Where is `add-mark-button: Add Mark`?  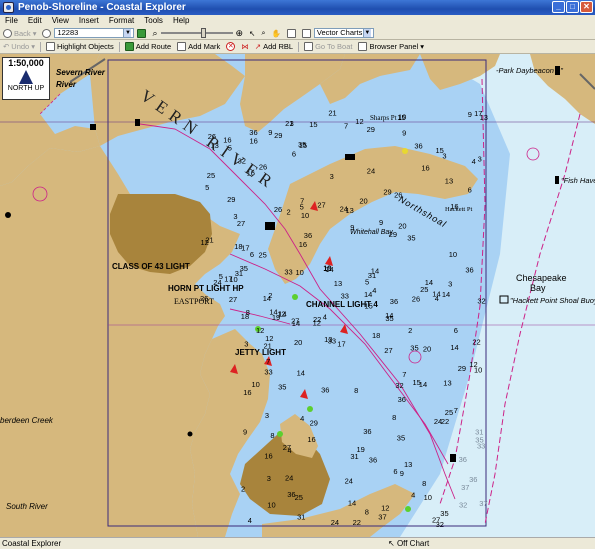
add-mark-button: Add Mark is located at coordinates (198, 46).